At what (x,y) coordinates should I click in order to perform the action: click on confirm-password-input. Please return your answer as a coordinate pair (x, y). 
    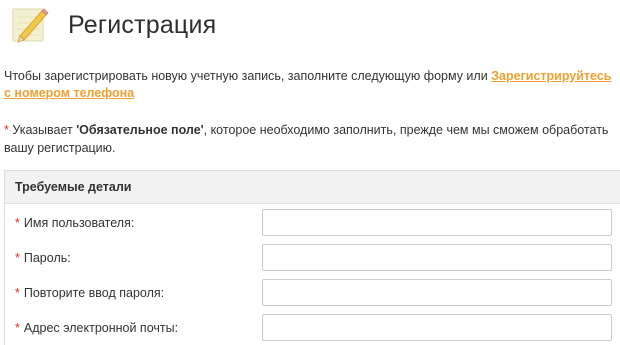
    Looking at the image, I should click on (437, 292).